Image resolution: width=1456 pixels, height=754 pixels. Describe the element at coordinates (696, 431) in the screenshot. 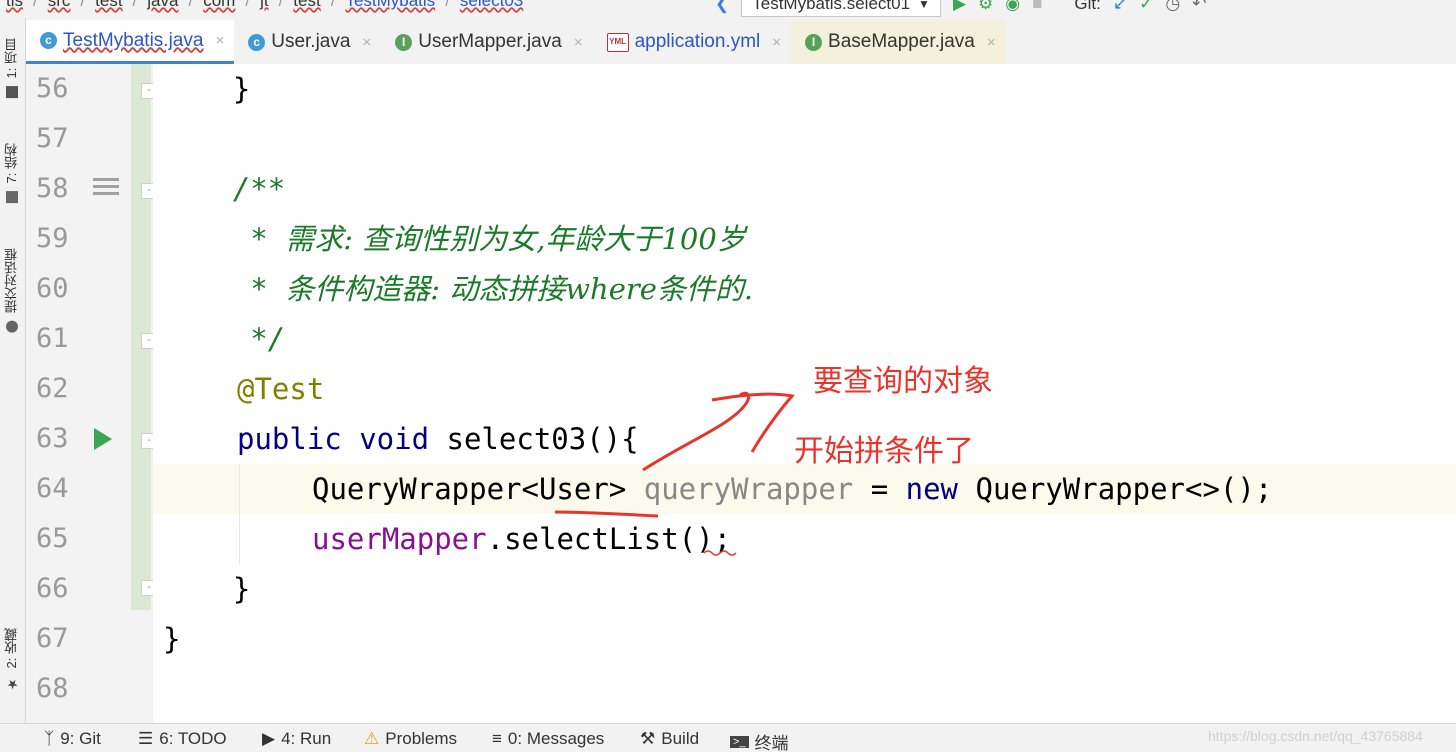

I see `arrow-stroke` at that location.